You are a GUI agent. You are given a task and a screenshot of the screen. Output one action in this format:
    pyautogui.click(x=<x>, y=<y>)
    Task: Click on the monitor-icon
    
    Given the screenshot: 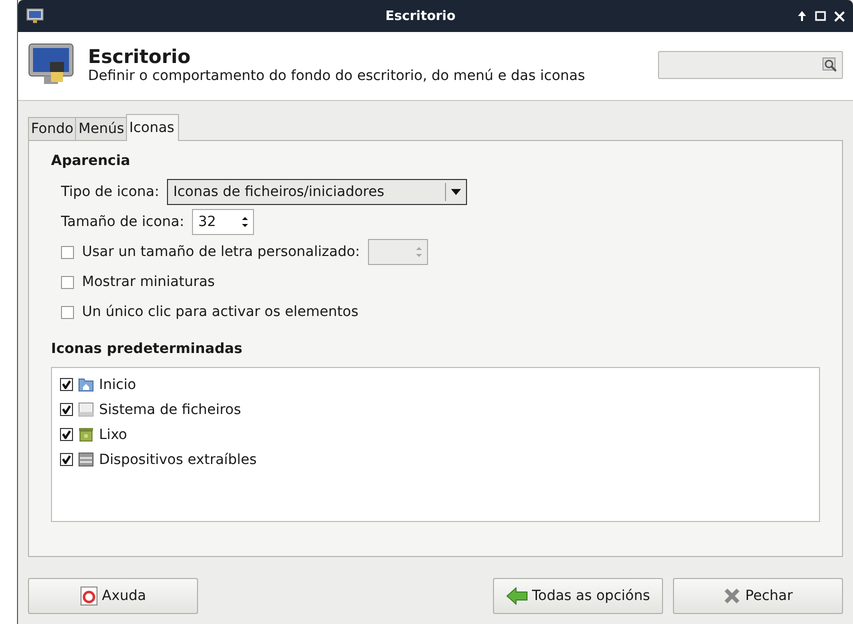 What is the action you would take?
    pyautogui.click(x=35, y=16)
    